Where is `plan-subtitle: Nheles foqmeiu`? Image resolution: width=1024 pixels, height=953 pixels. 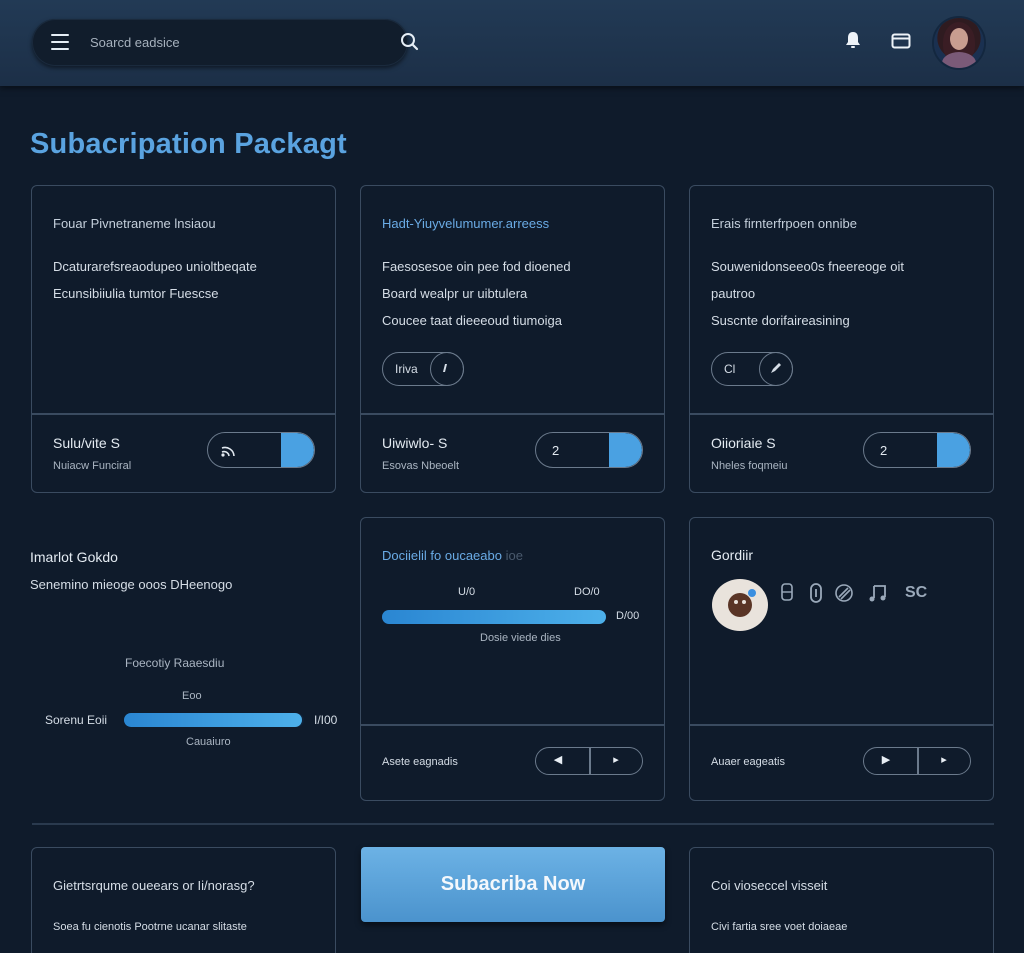 plan-subtitle: Nheles foqmeiu is located at coordinates (749, 466).